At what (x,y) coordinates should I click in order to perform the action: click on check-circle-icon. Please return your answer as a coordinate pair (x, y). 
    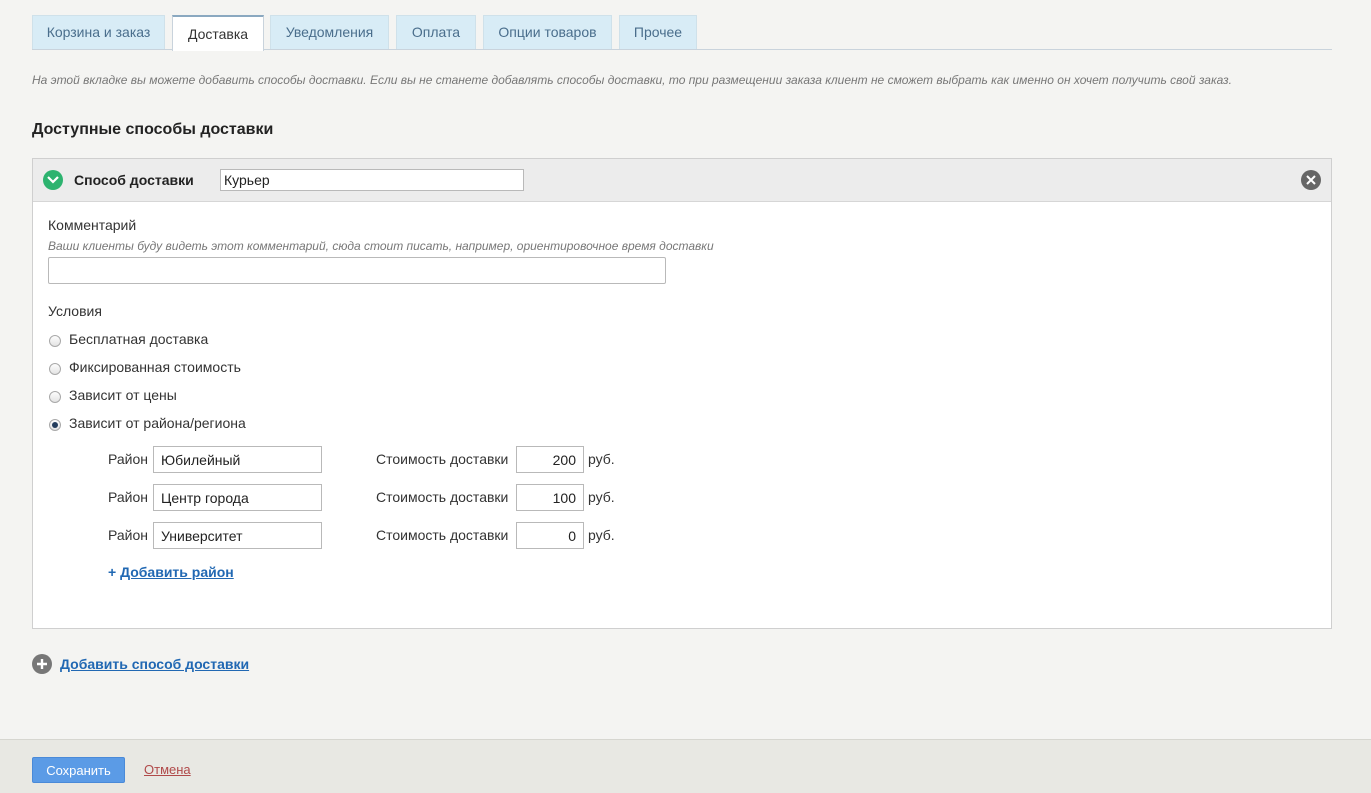
    Looking at the image, I should click on (53, 180).